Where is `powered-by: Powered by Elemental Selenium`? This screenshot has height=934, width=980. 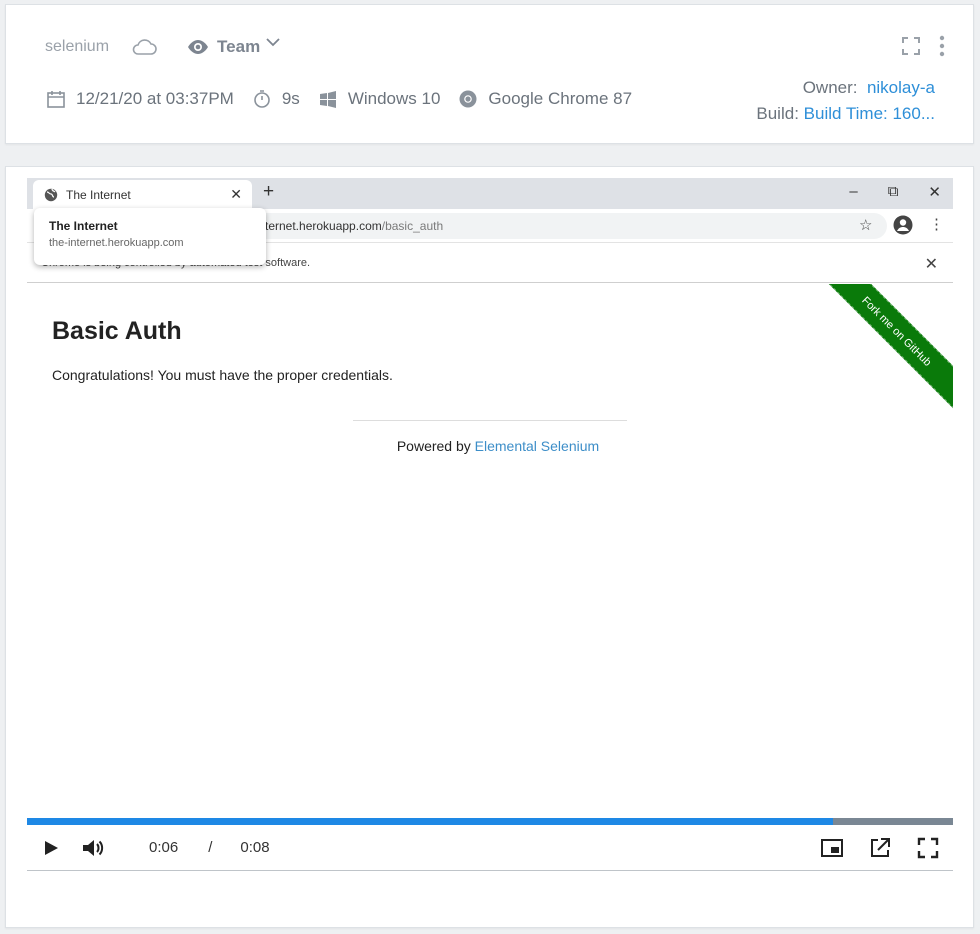 powered-by: Powered by Elemental Selenium is located at coordinates (490, 446).